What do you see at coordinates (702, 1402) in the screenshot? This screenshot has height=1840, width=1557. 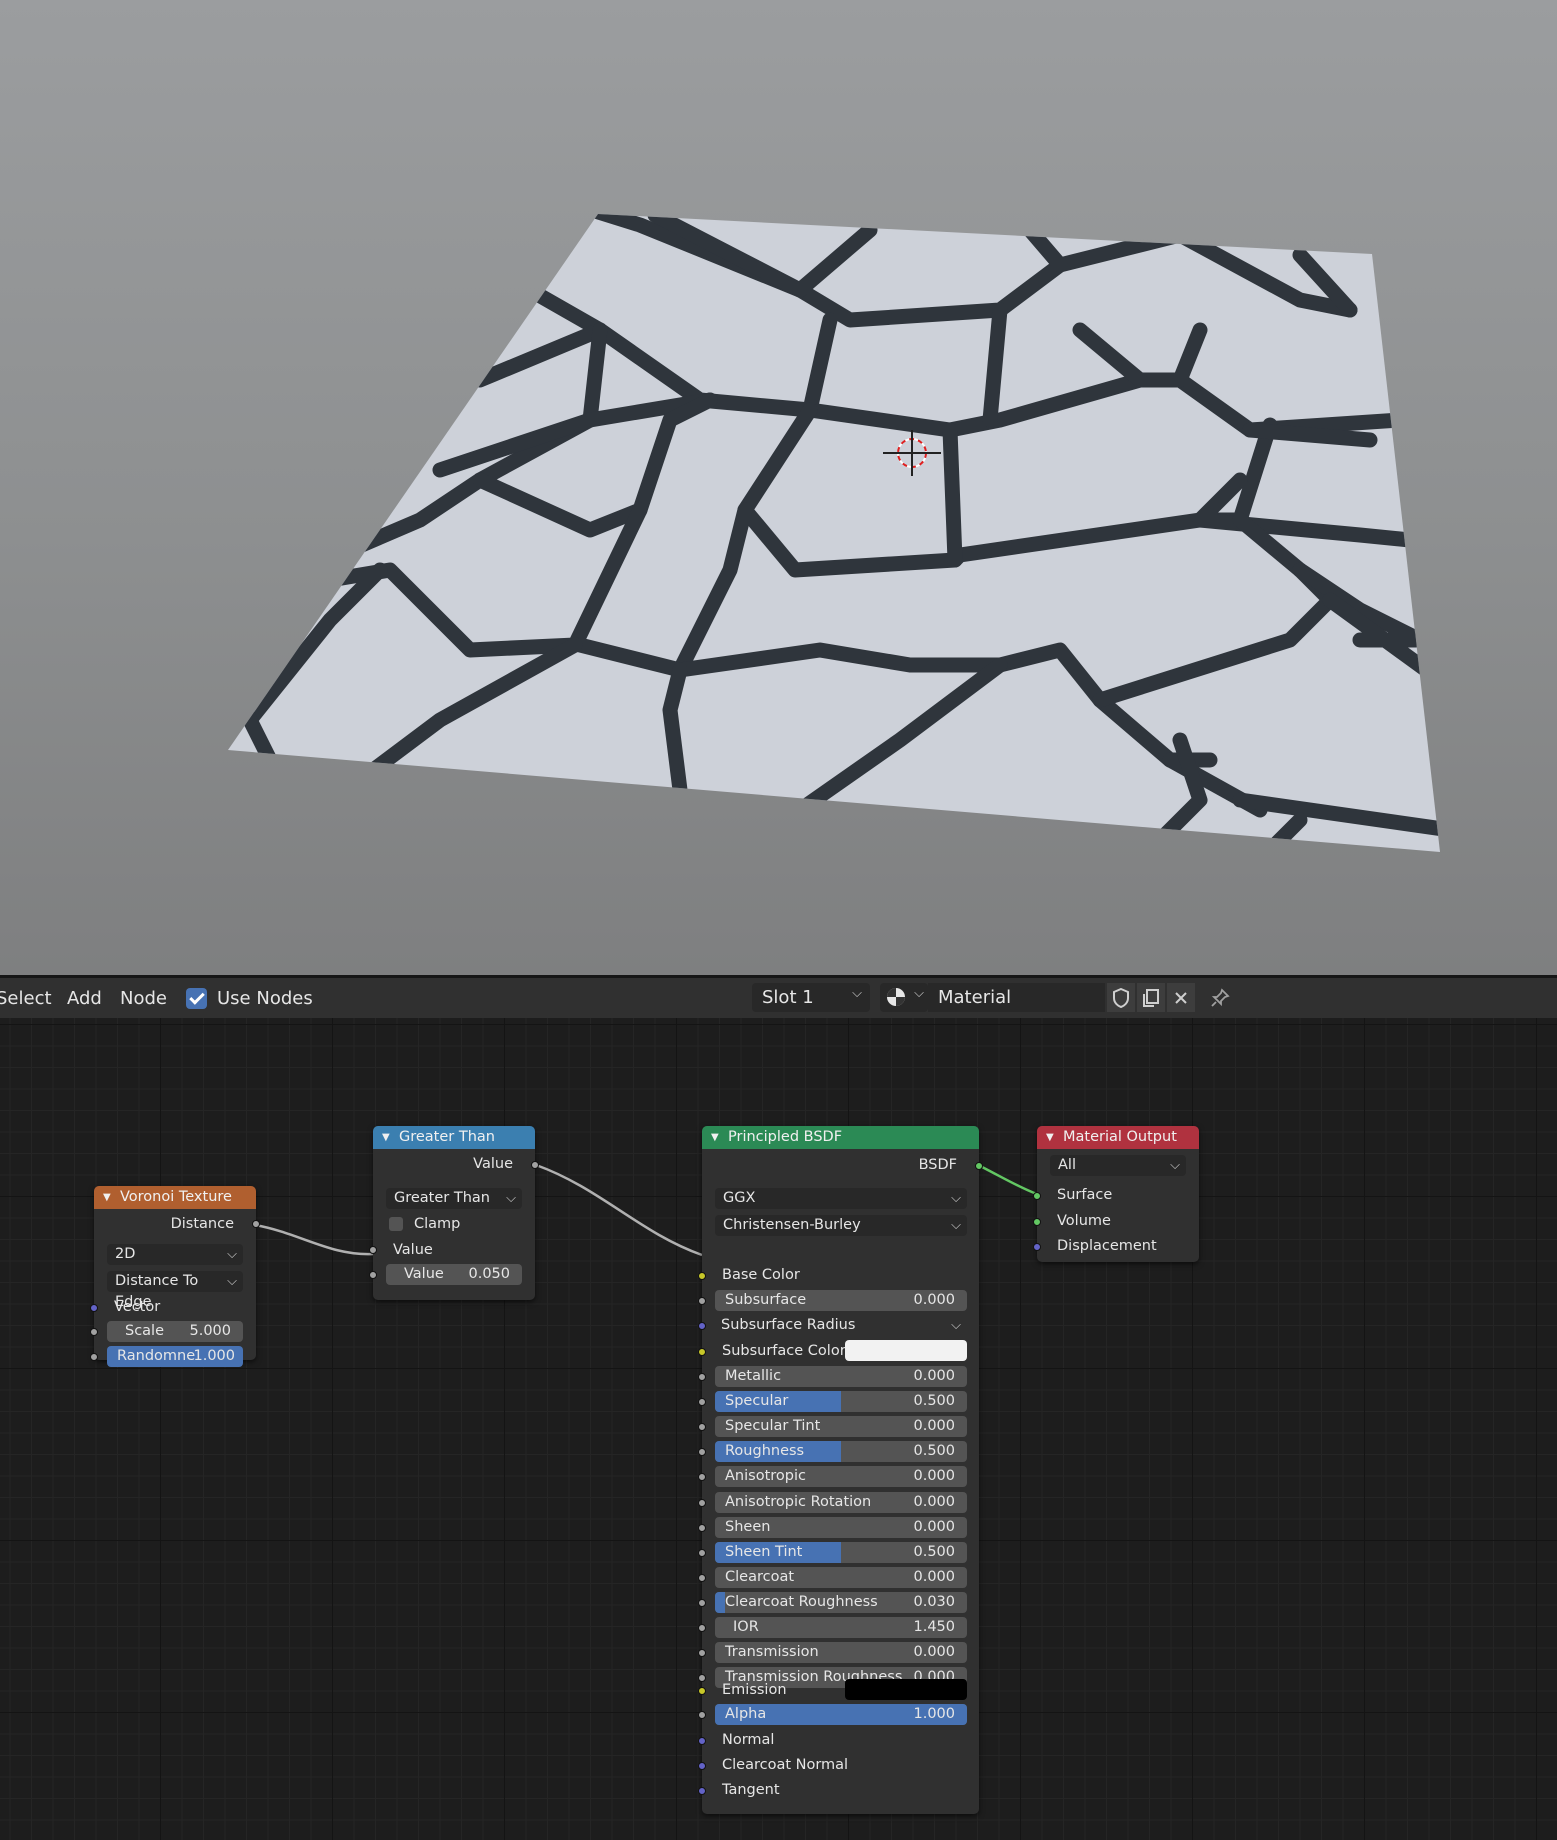 I see `specular-input-socket` at bounding box center [702, 1402].